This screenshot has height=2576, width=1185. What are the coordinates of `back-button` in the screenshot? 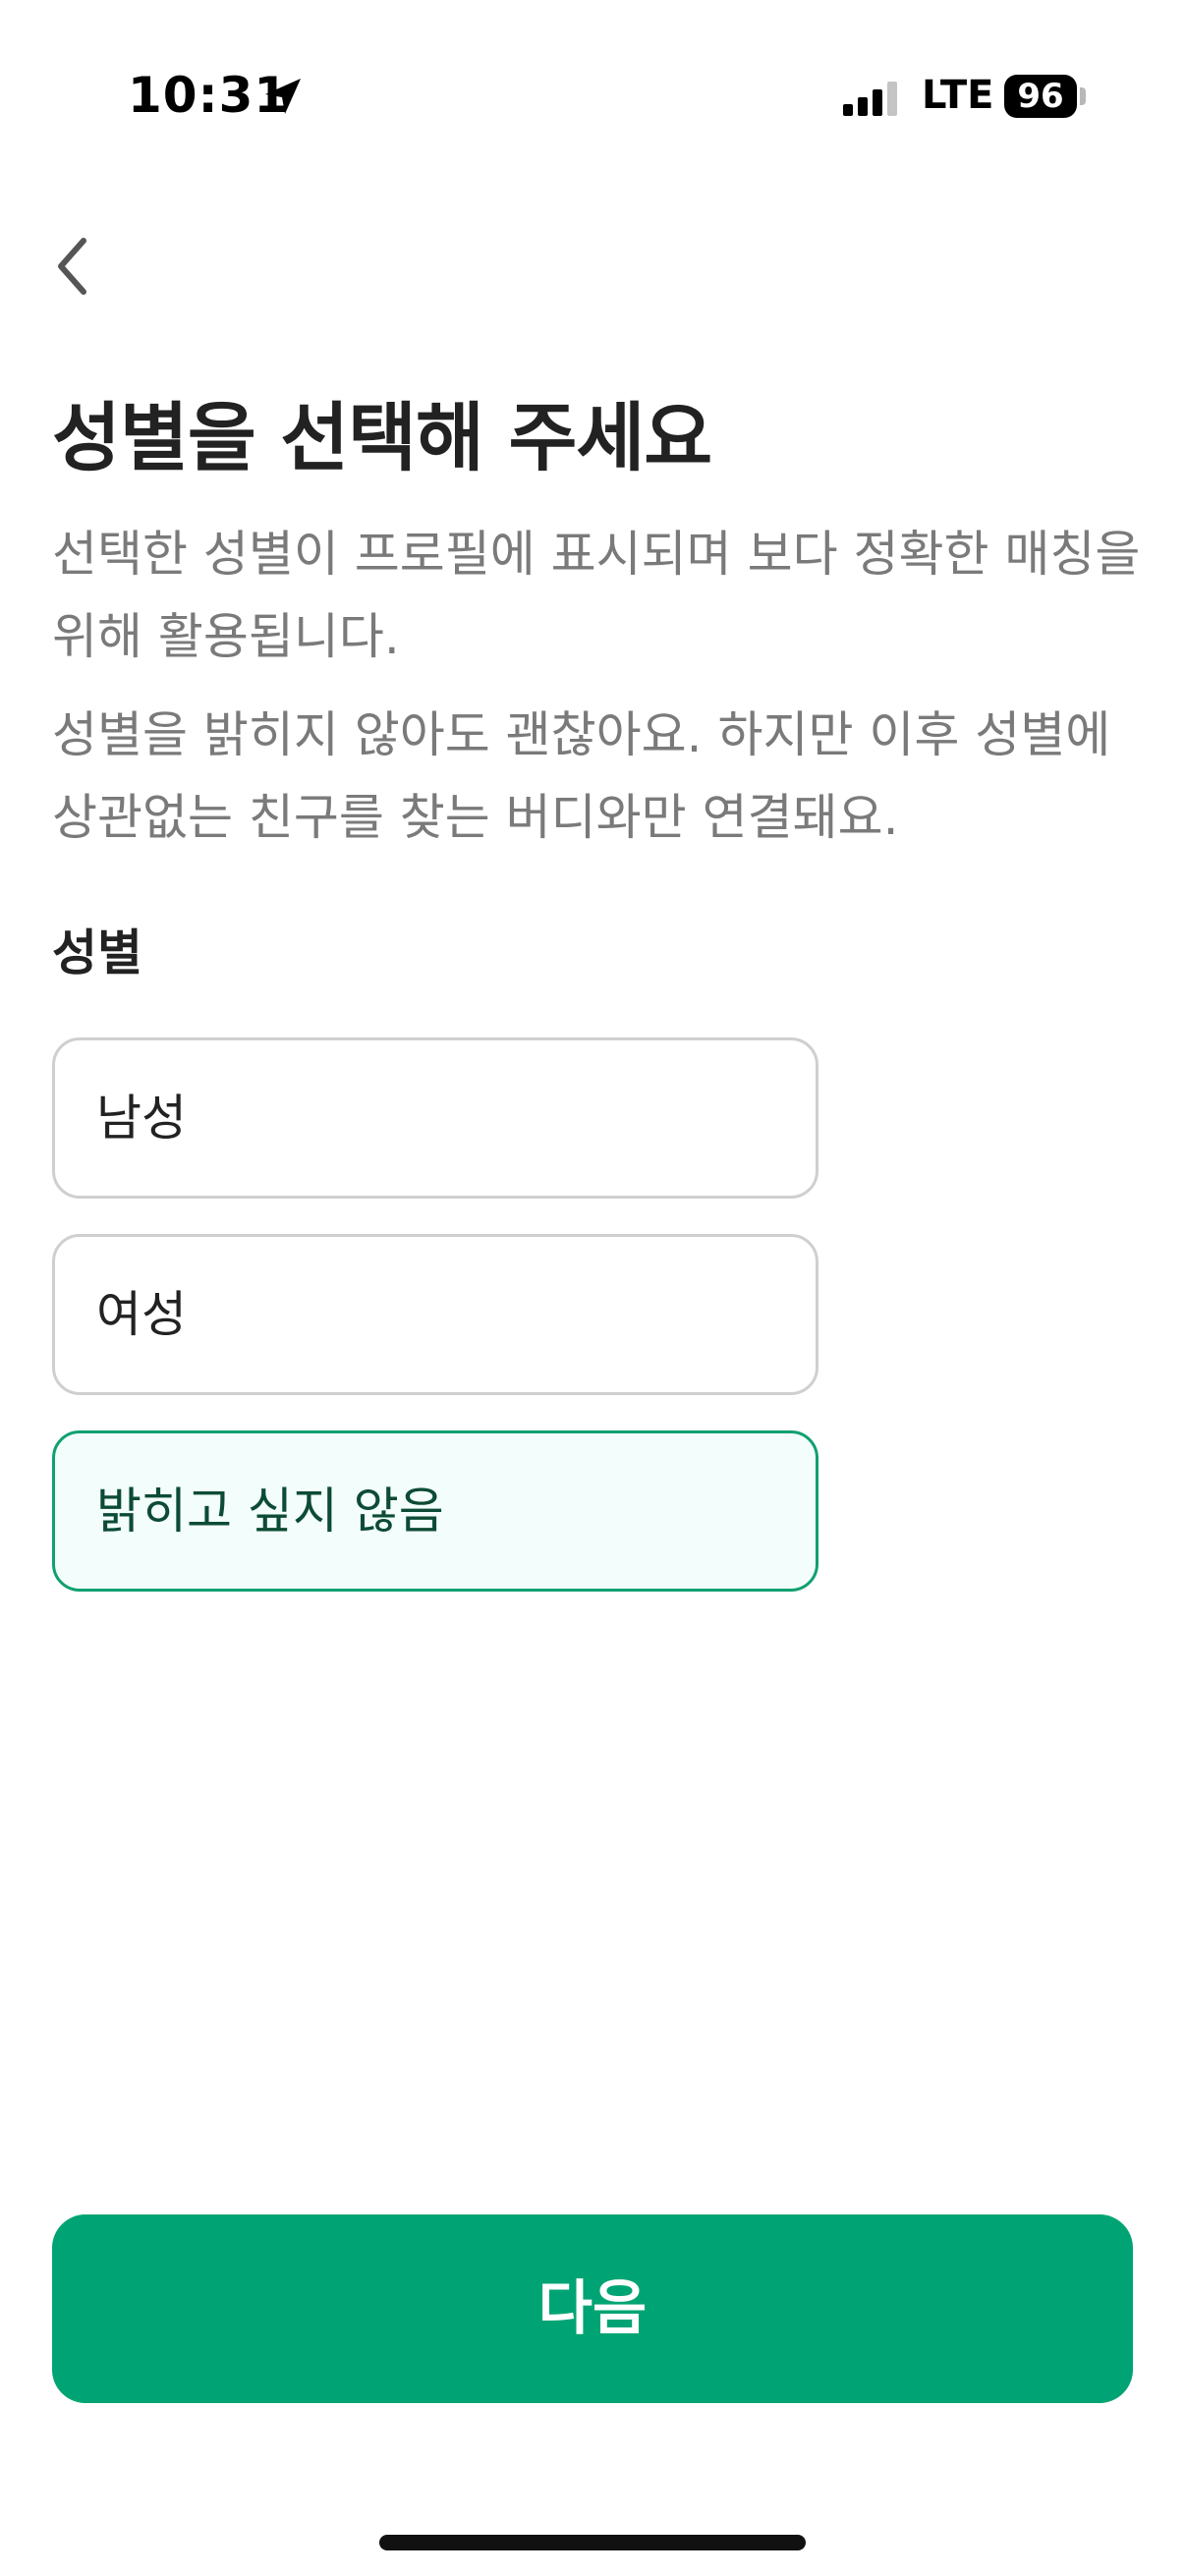 It's located at (74, 265).